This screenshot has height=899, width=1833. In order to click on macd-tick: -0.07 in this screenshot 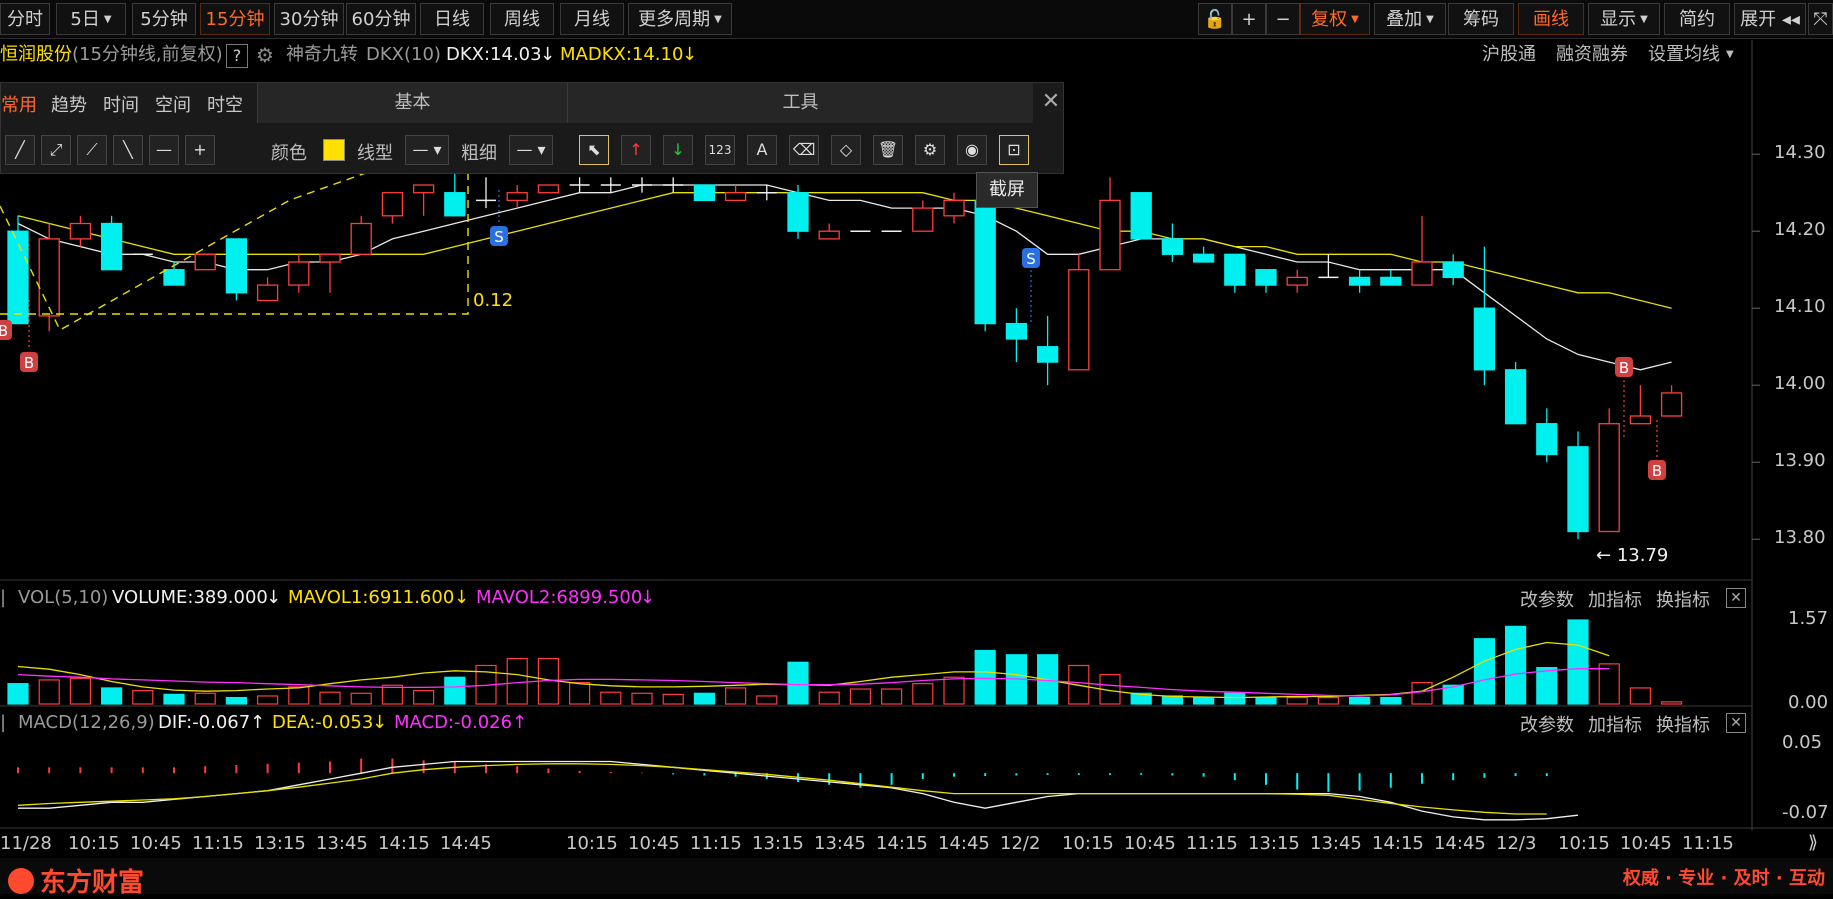, I will do `click(1805, 812)`.